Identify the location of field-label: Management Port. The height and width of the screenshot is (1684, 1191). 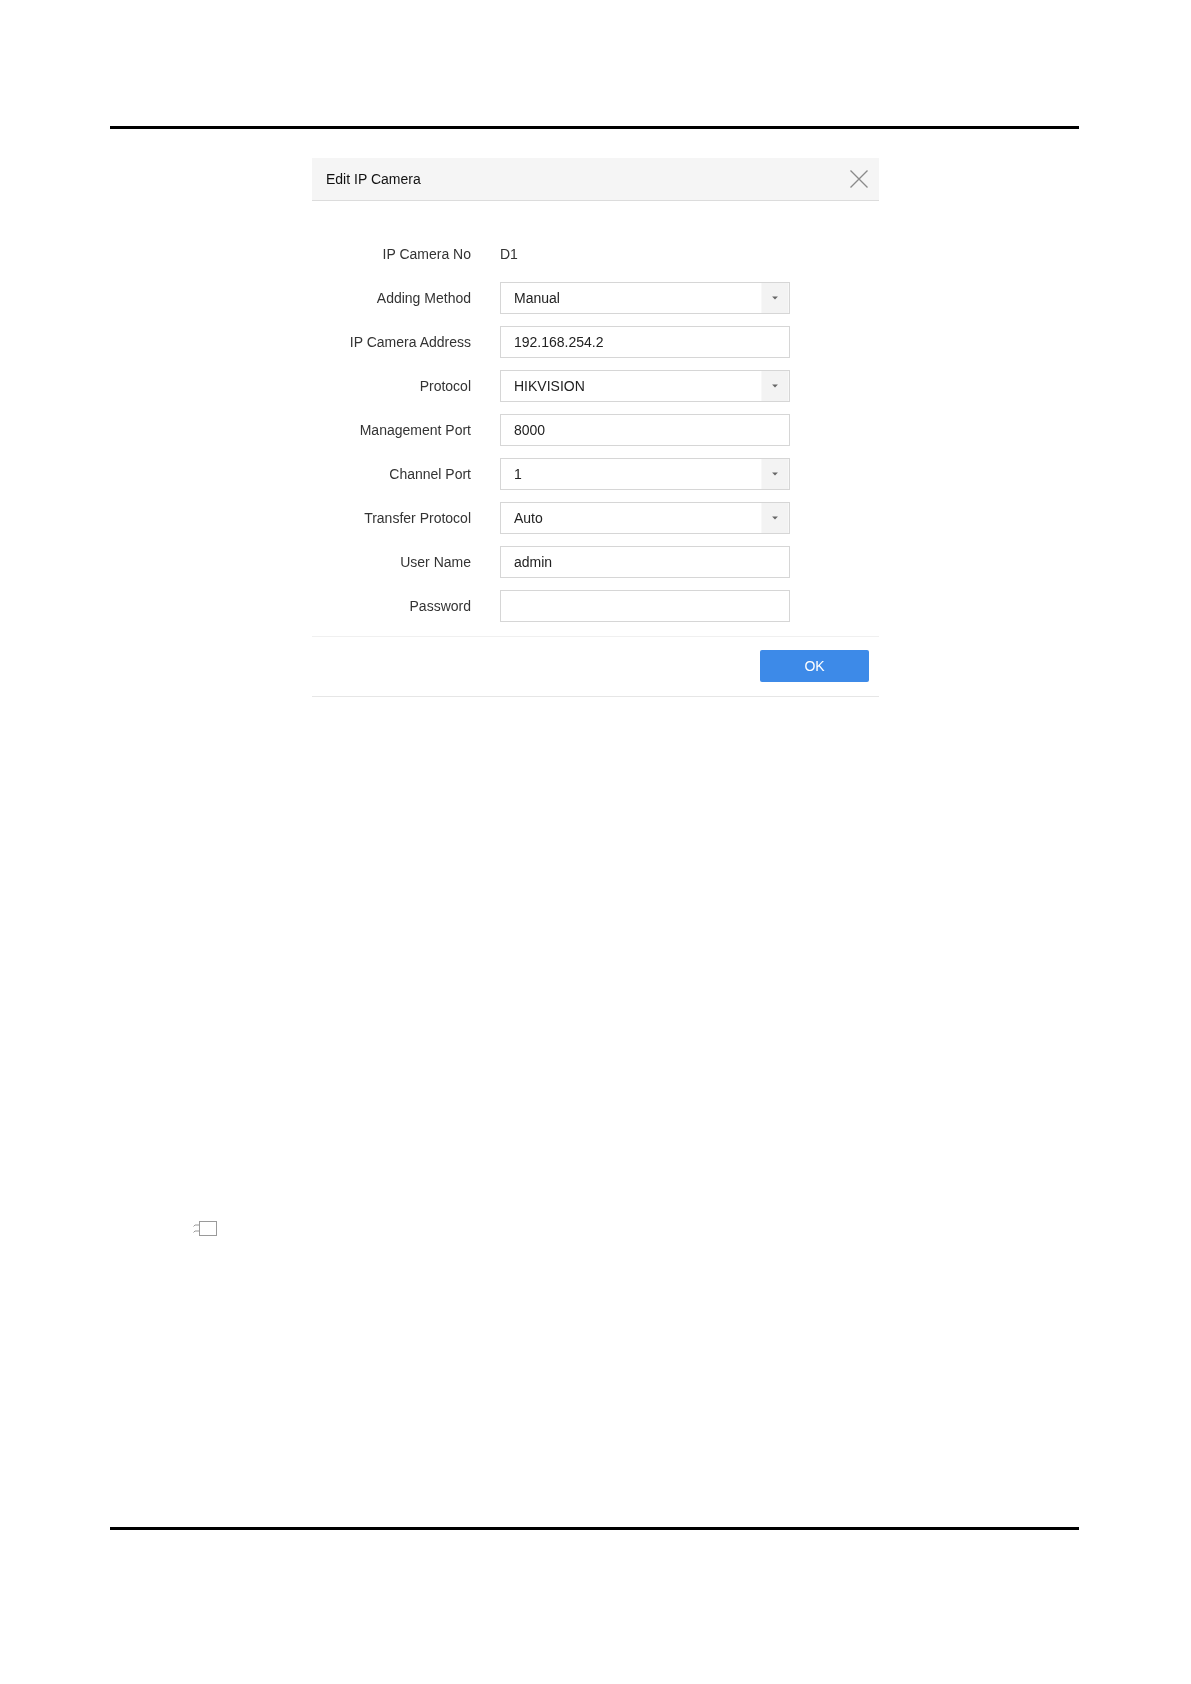
(414, 430).